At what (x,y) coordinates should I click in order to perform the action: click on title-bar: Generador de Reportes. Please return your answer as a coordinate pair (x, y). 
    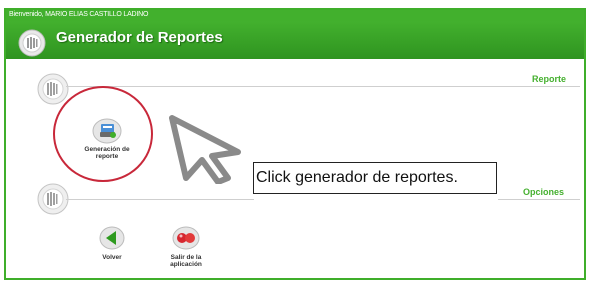
    Looking at the image, I should click on (295, 40).